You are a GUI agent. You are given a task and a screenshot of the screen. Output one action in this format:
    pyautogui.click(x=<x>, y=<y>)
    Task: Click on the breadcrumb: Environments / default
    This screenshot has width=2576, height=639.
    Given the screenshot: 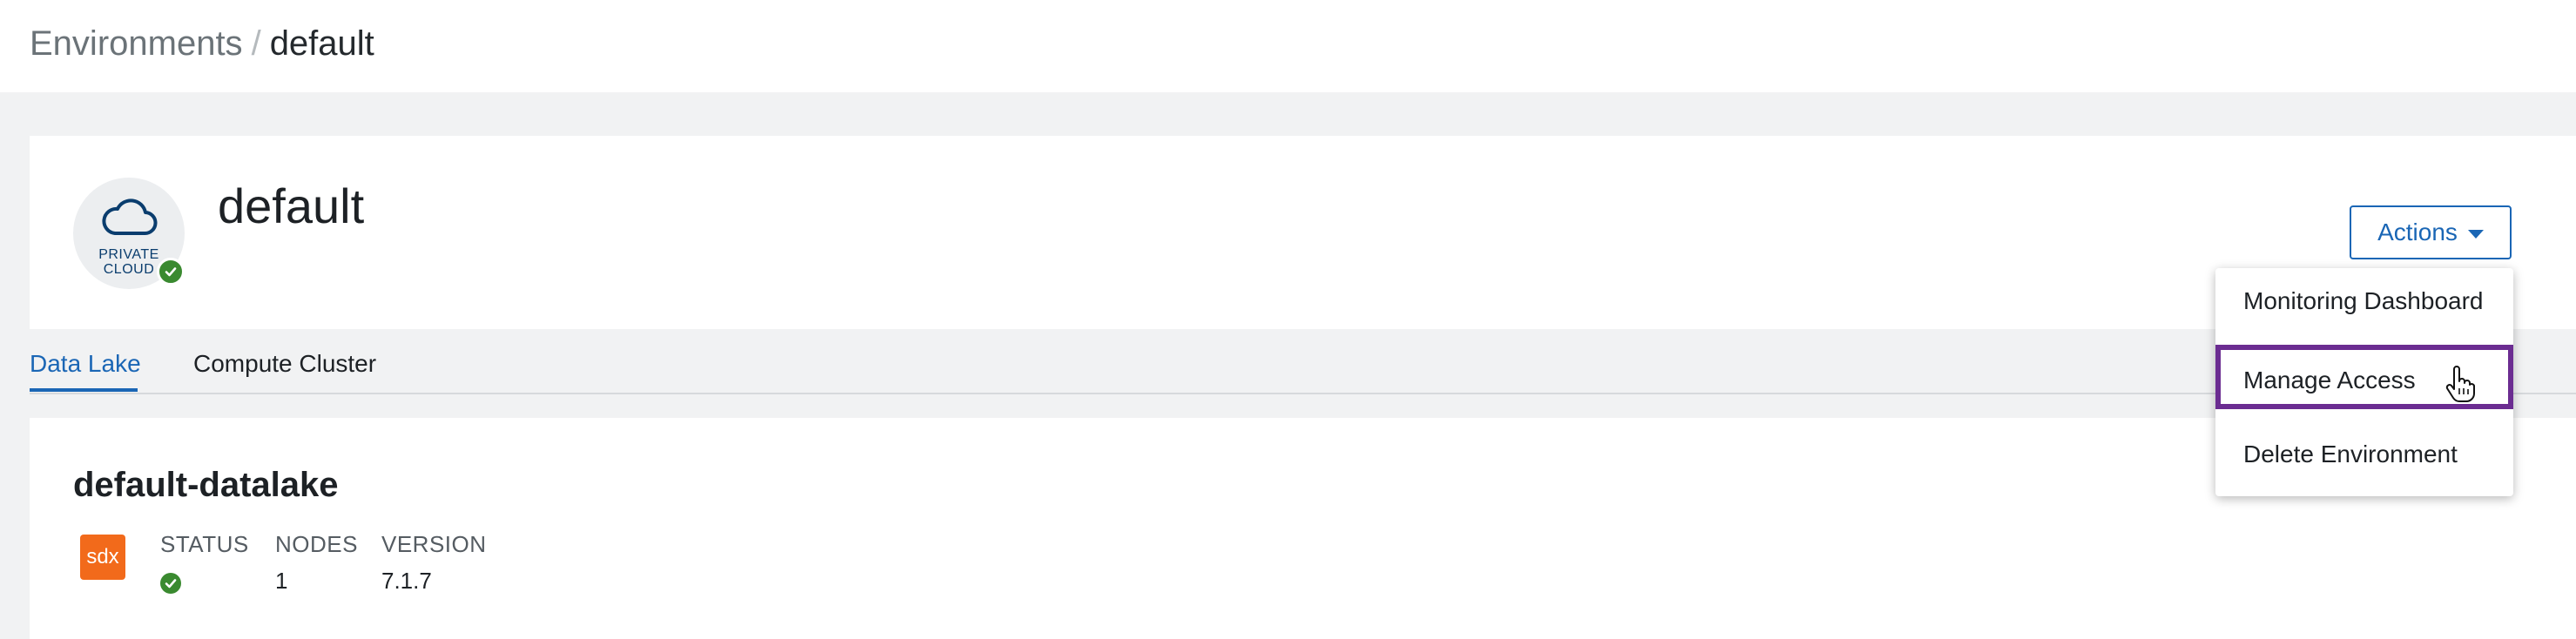 What is the action you would take?
    pyautogui.click(x=202, y=43)
    